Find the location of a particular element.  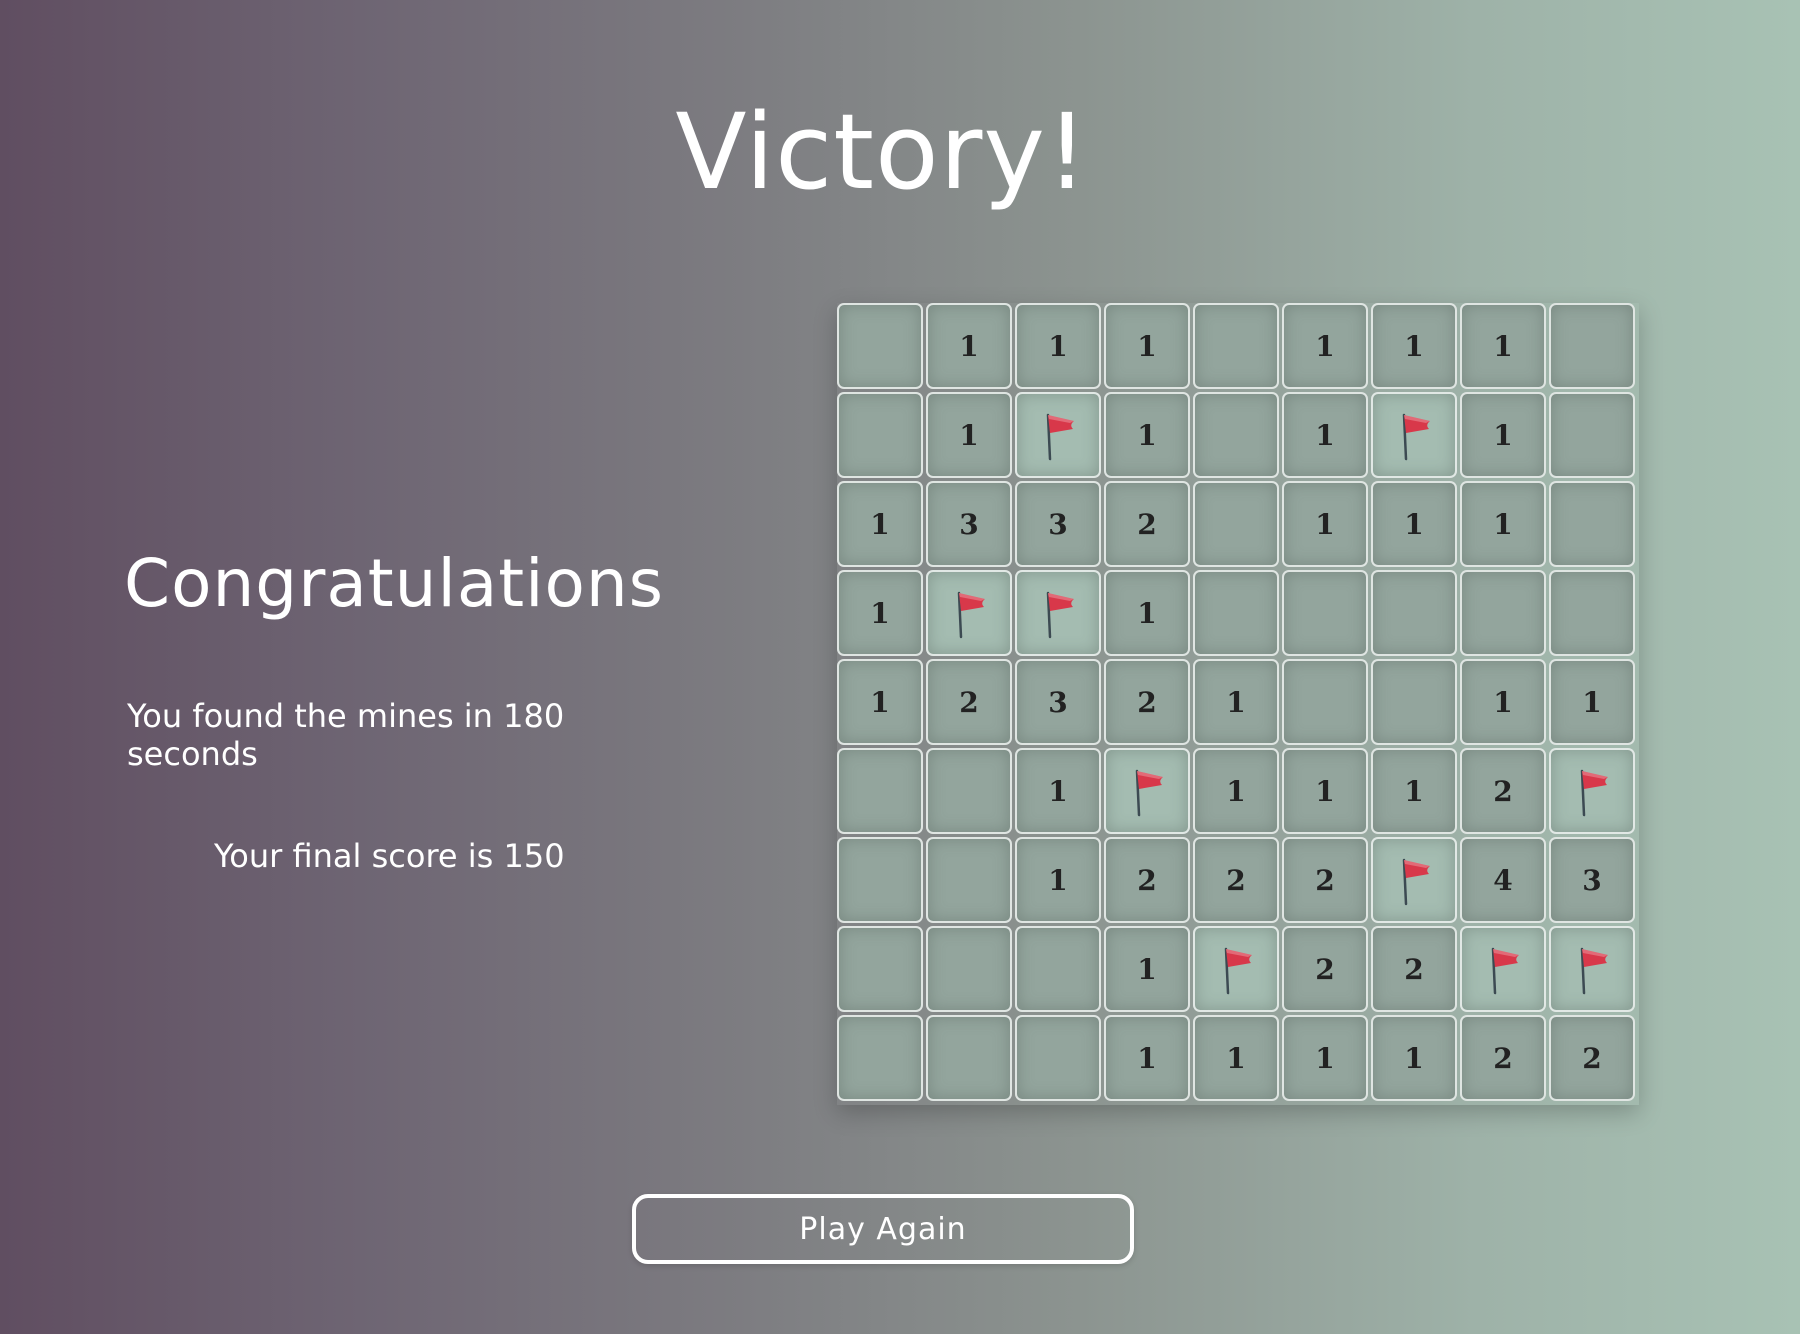

cell-number: 4 is located at coordinates (1503, 880).